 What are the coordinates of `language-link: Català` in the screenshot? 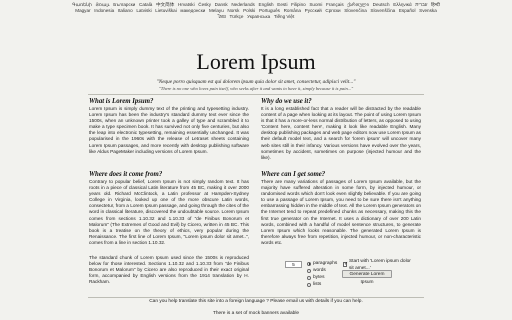 It's located at (145, 4).